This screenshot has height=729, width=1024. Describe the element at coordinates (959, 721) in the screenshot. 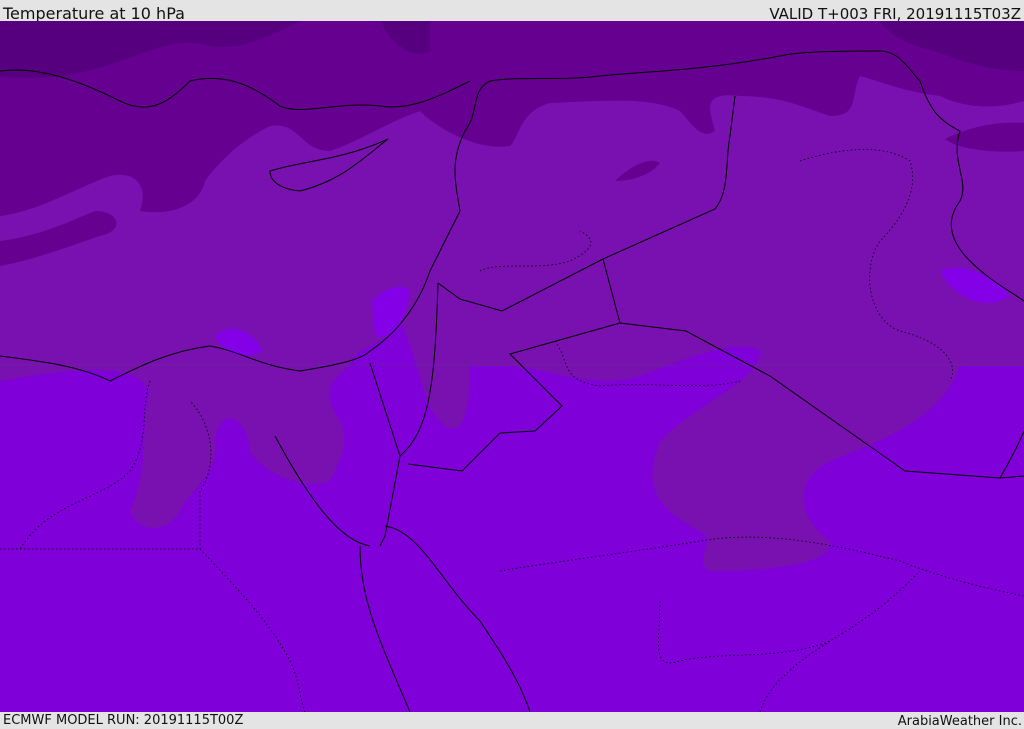

I see `credit: ArabiaWeather Inc.` at that location.